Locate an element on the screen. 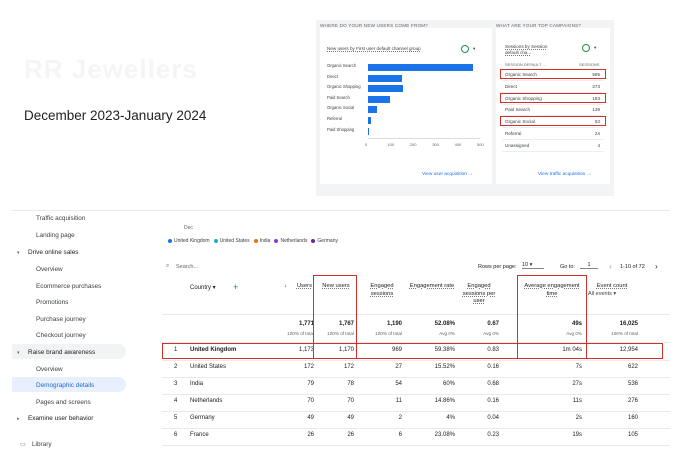  sidebar-item: Traffic acquisition is located at coordinates (60, 218).